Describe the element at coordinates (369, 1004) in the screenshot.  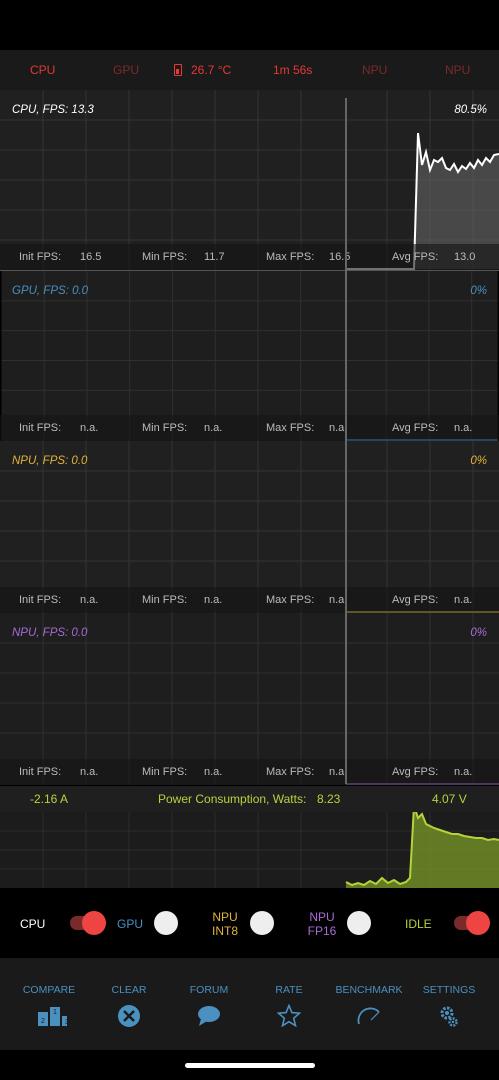
I see `nav-benchmark: BENCHMARK` at that location.